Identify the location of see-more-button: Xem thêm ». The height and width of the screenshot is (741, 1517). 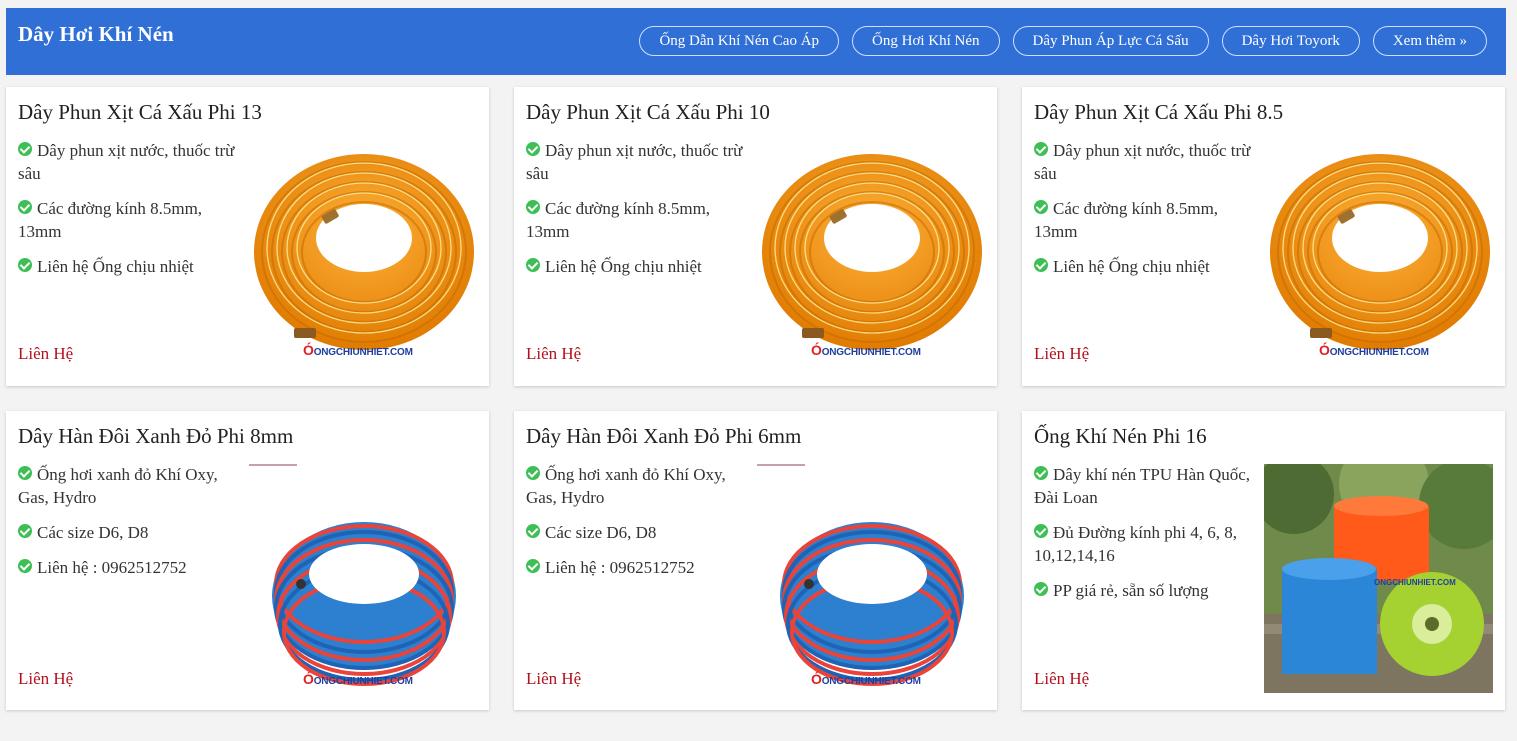
(1429, 41).